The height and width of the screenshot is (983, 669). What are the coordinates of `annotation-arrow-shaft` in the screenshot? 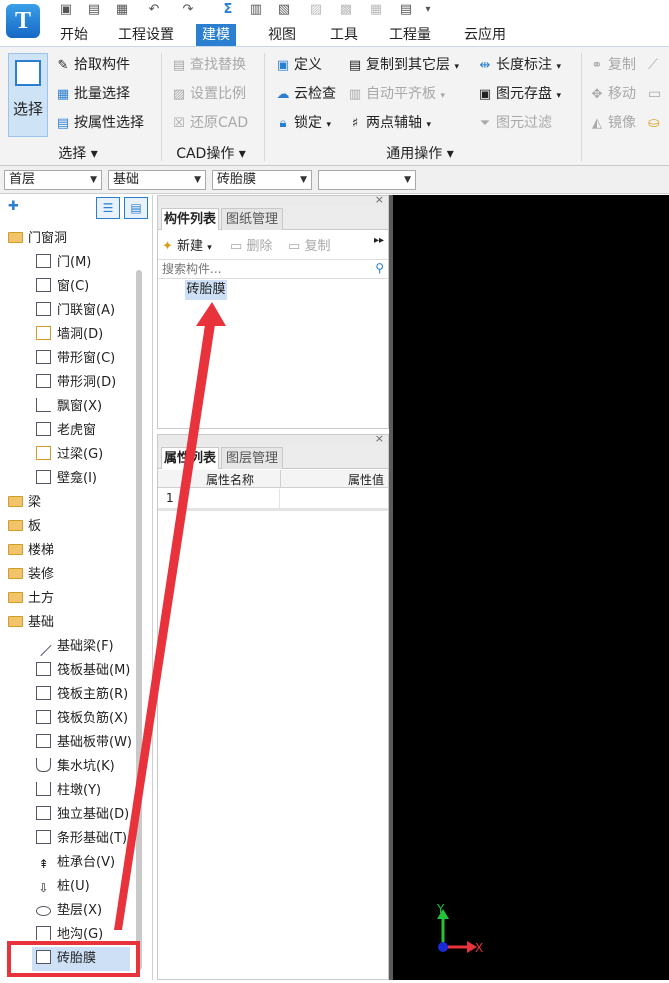 It's located at (165, 624).